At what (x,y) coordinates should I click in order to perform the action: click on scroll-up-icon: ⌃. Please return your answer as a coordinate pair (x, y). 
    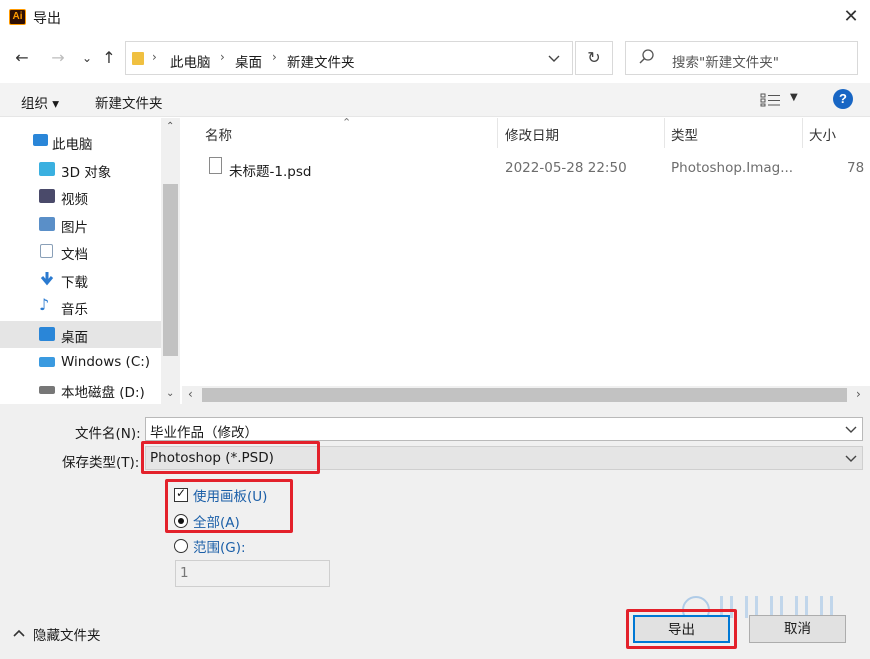
    Looking at the image, I should click on (170, 126).